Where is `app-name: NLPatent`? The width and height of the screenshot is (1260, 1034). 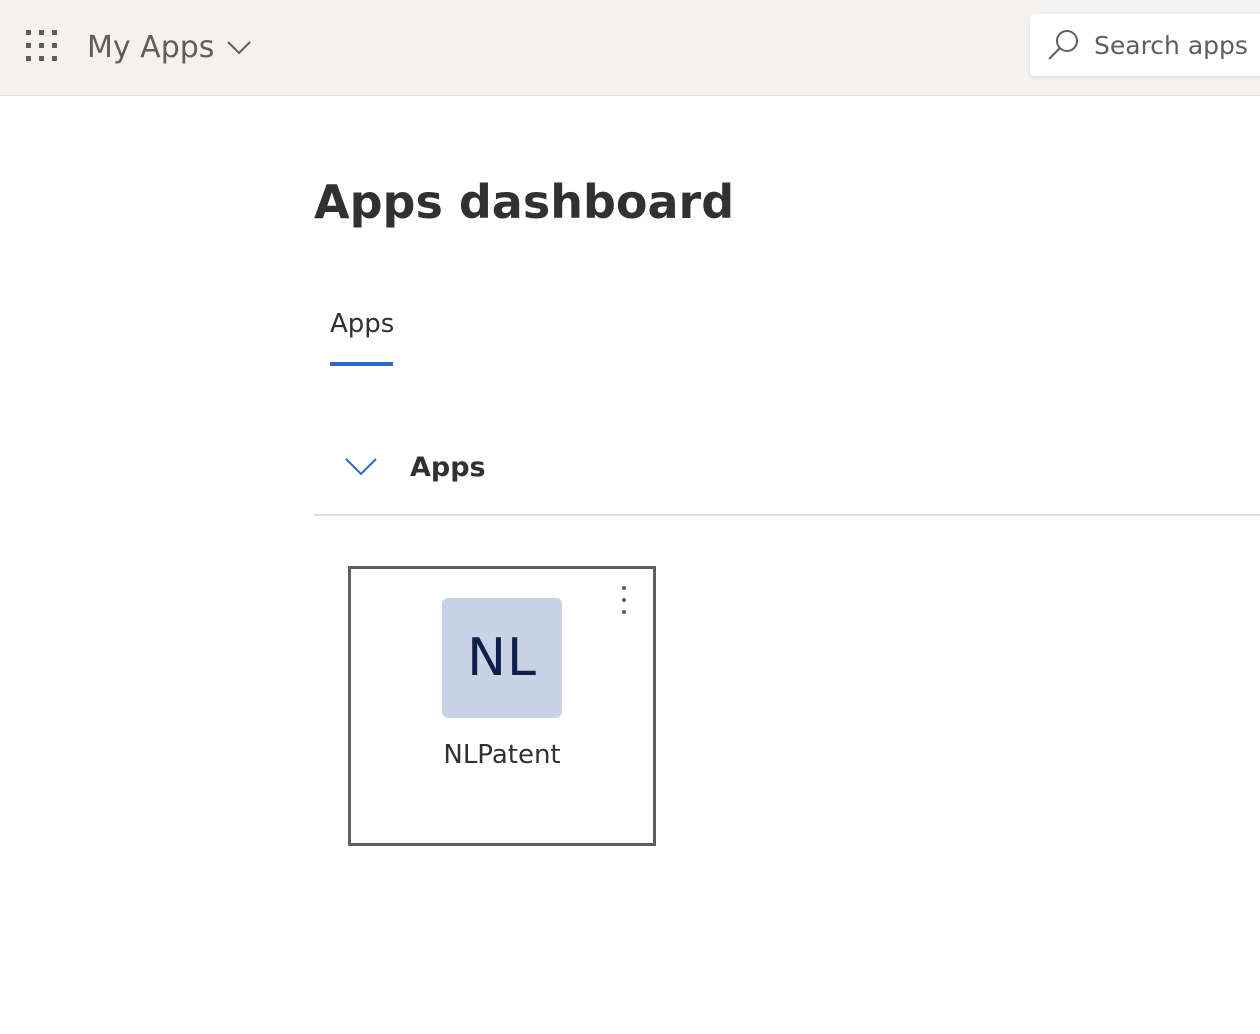
app-name: NLPatent is located at coordinates (502, 755).